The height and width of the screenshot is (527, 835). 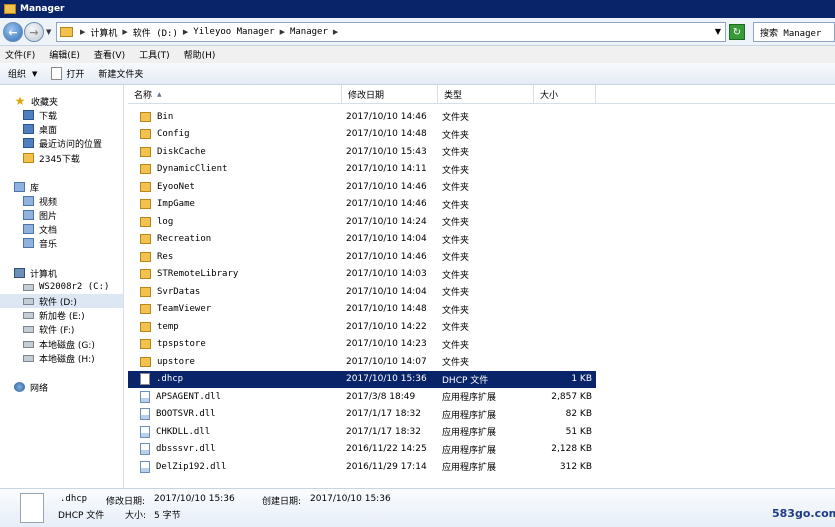 I want to click on file-row: ImpGame 2017/10/10 14:46 文件夹, so click(x=362, y=204).